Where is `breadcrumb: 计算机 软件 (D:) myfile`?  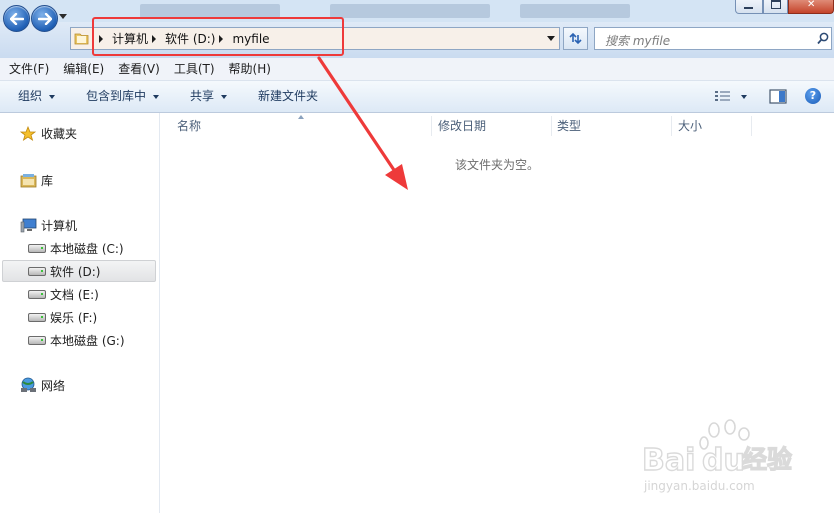
breadcrumb: 计算机 软件 (D:) myfile is located at coordinates (182, 38).